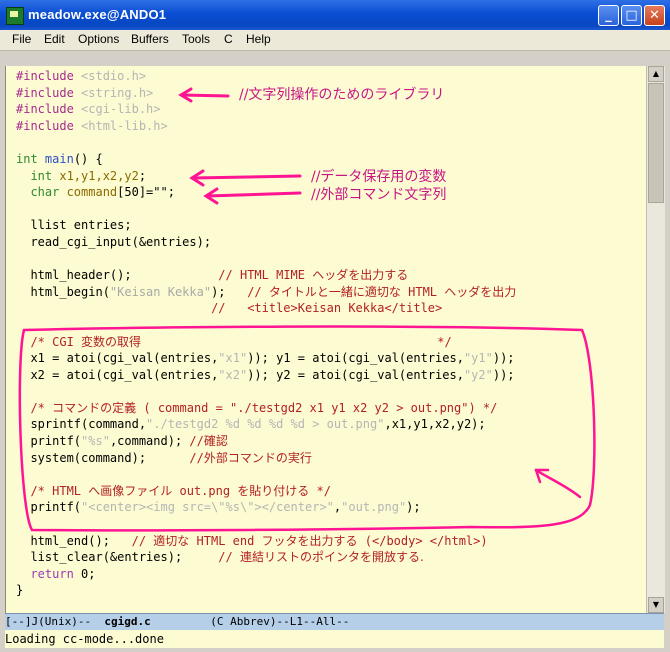 Image resolution: width=670 pixels, height=652 pixels. I want to click on window-title: meadow.exe@ANDO1, so click(97, 14).